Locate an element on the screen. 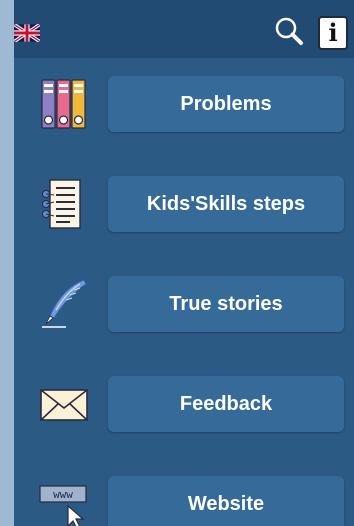  checklist-document-icon is located at coordinates (64, 204).